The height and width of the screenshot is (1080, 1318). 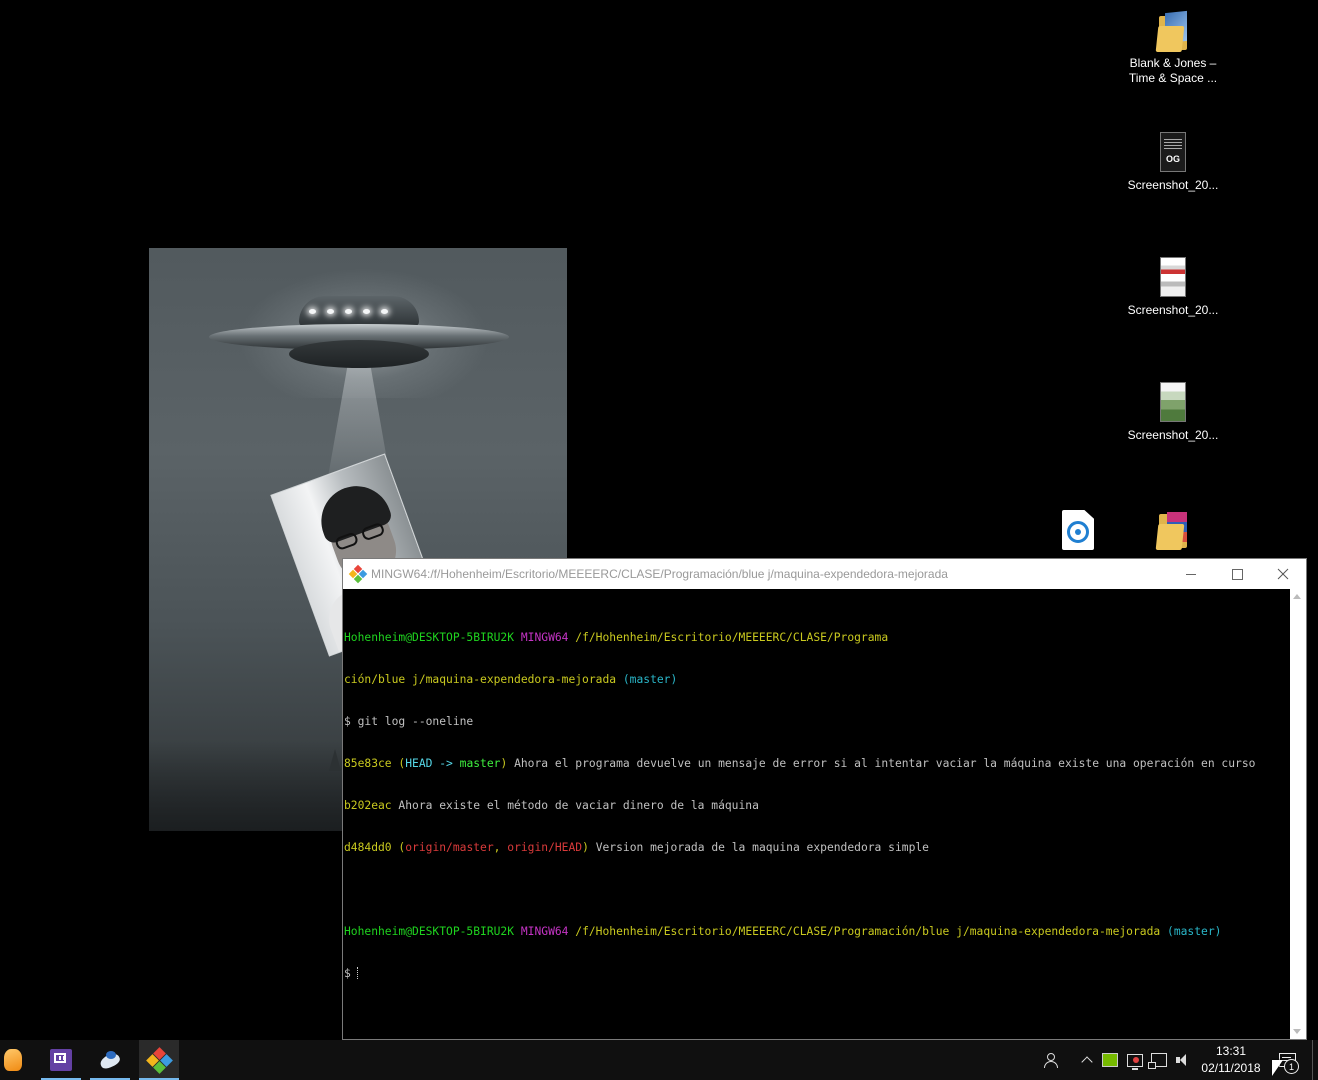 I want to click on tray-network, so click(x=1159, y=1060).